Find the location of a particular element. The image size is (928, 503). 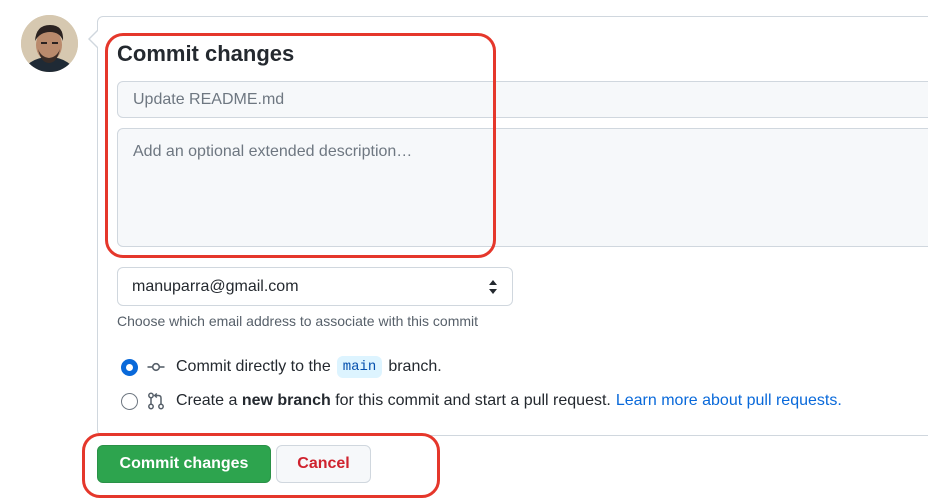

git-commit-icon is located at coordinates (156, 367).